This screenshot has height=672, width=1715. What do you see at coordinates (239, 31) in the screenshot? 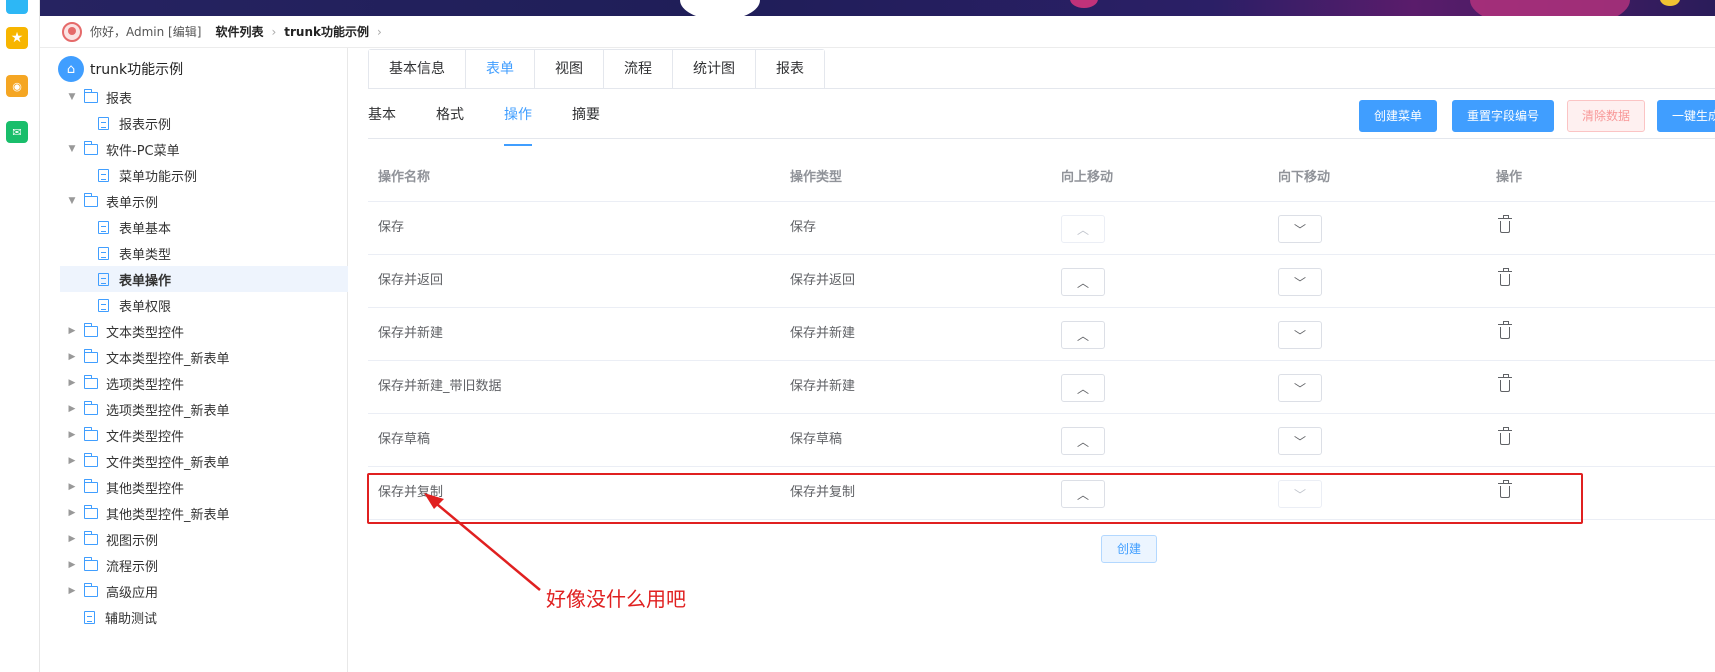
I see `breadcrumb-software-list: 软件列表` at bounding box center [239, 31].